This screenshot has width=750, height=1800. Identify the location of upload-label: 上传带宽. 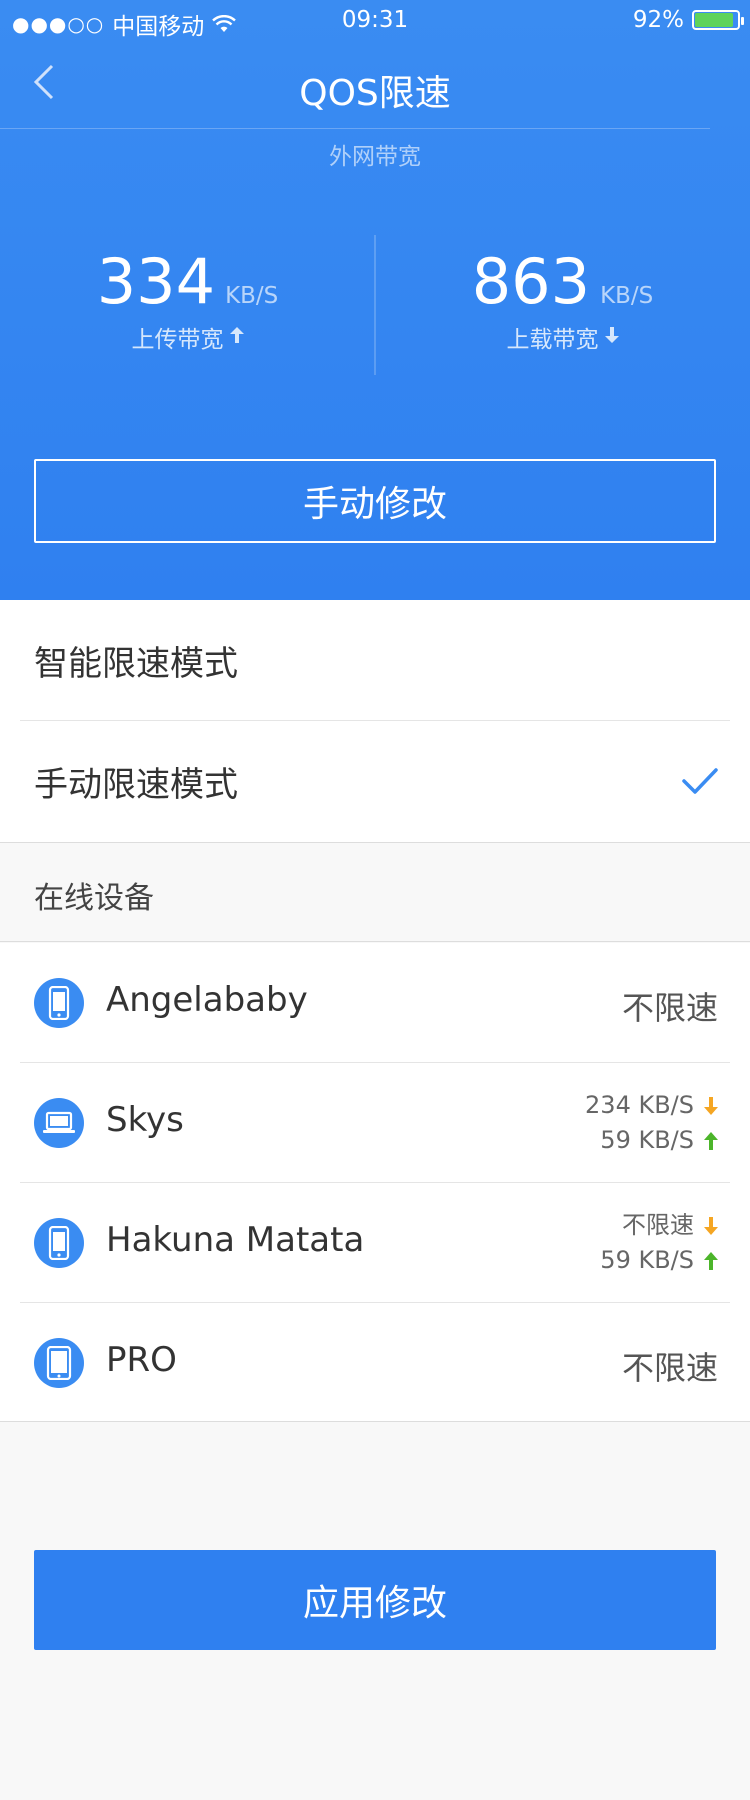
(177, 340).